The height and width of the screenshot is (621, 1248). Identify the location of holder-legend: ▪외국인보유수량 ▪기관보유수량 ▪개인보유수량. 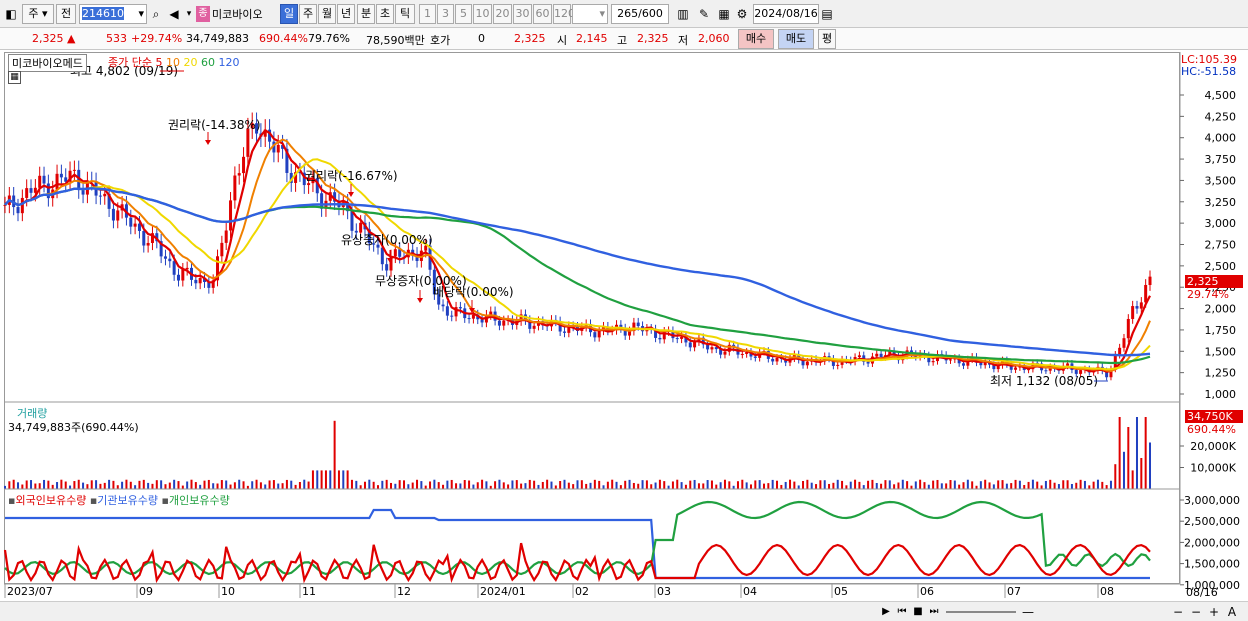
(119, 500).